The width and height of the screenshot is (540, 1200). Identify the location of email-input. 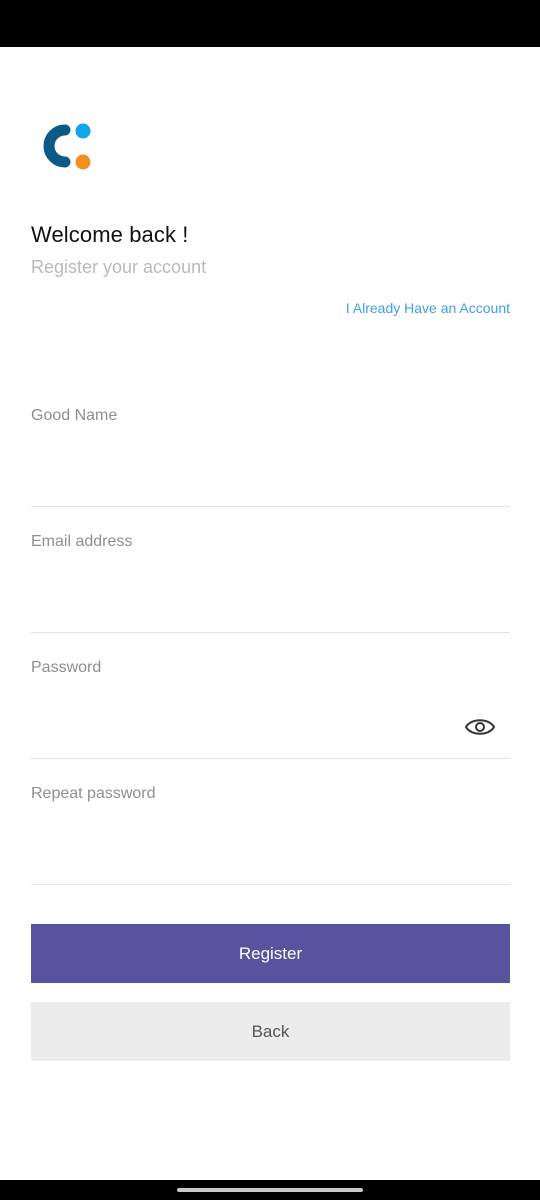
(241, 593).